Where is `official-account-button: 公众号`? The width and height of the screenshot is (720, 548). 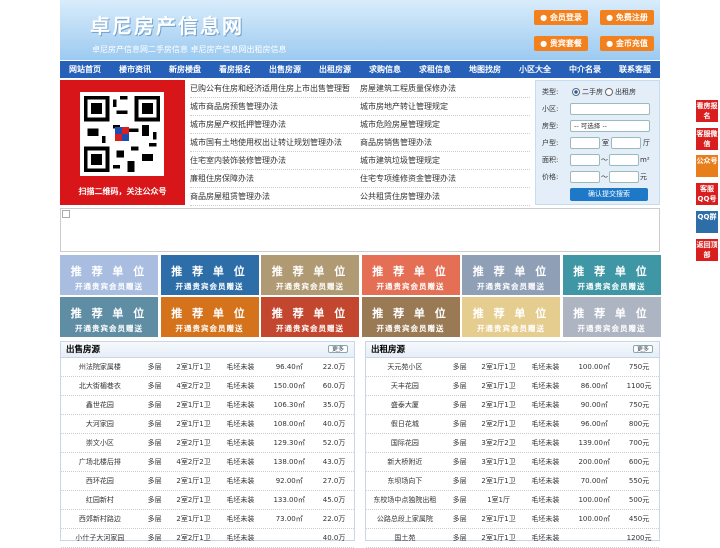
official-account-button: 公众号 is located at coordinates (707, 166).